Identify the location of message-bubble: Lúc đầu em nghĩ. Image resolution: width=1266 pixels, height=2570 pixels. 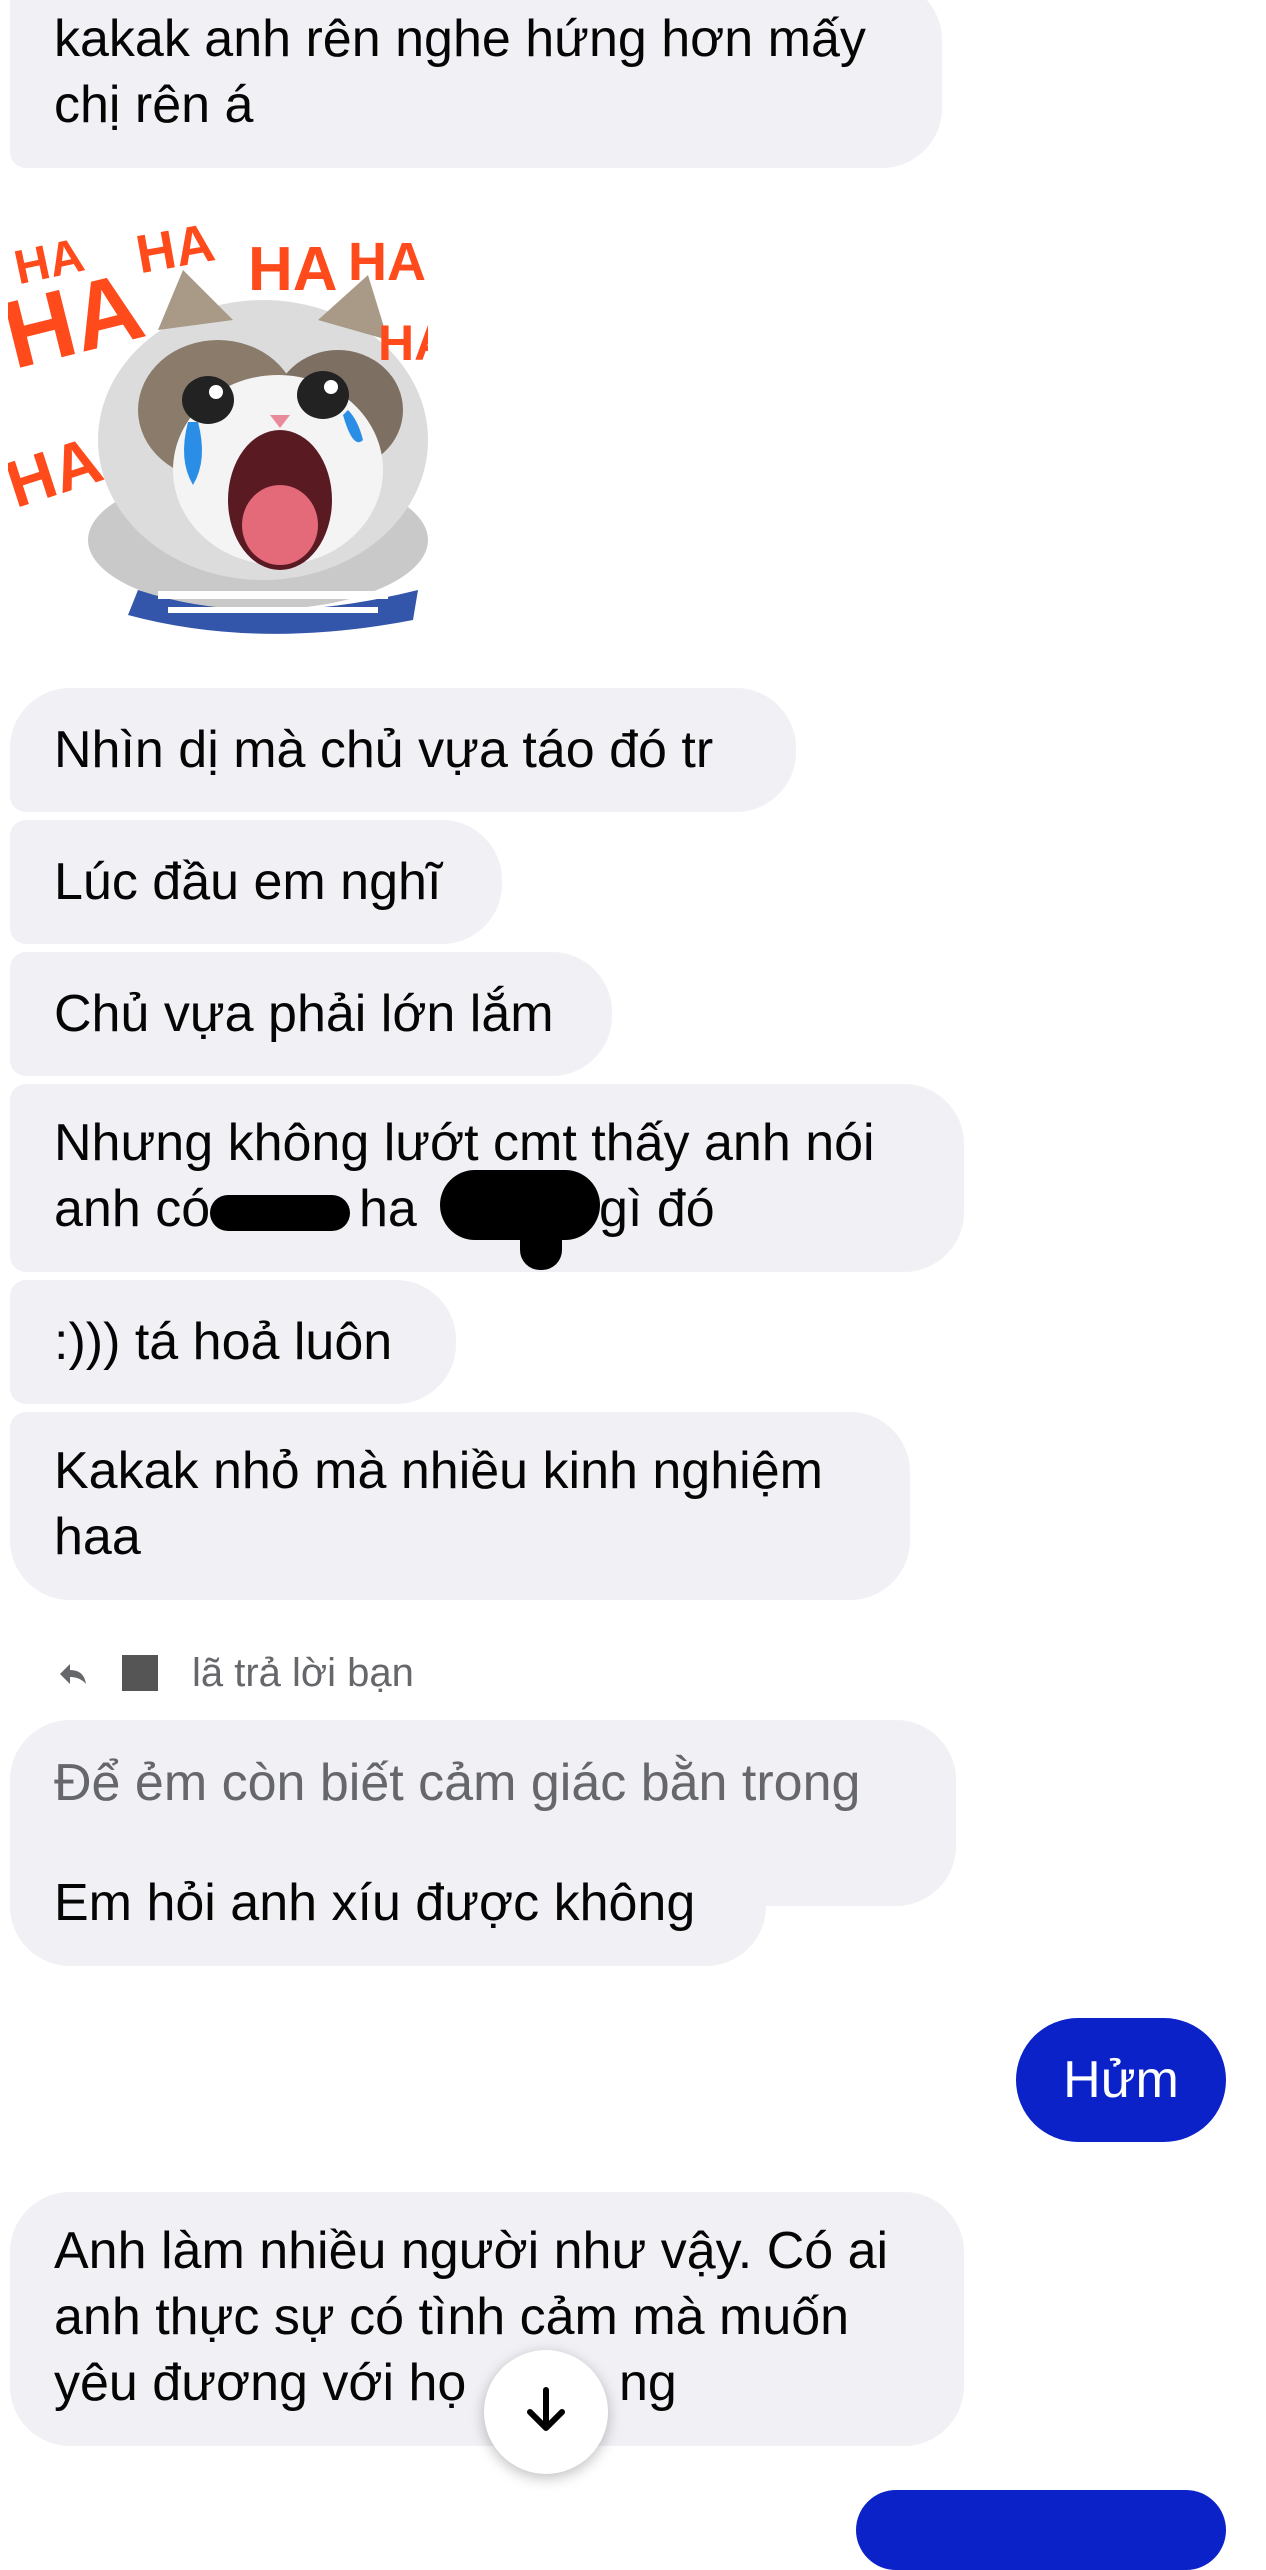
(256, 882).